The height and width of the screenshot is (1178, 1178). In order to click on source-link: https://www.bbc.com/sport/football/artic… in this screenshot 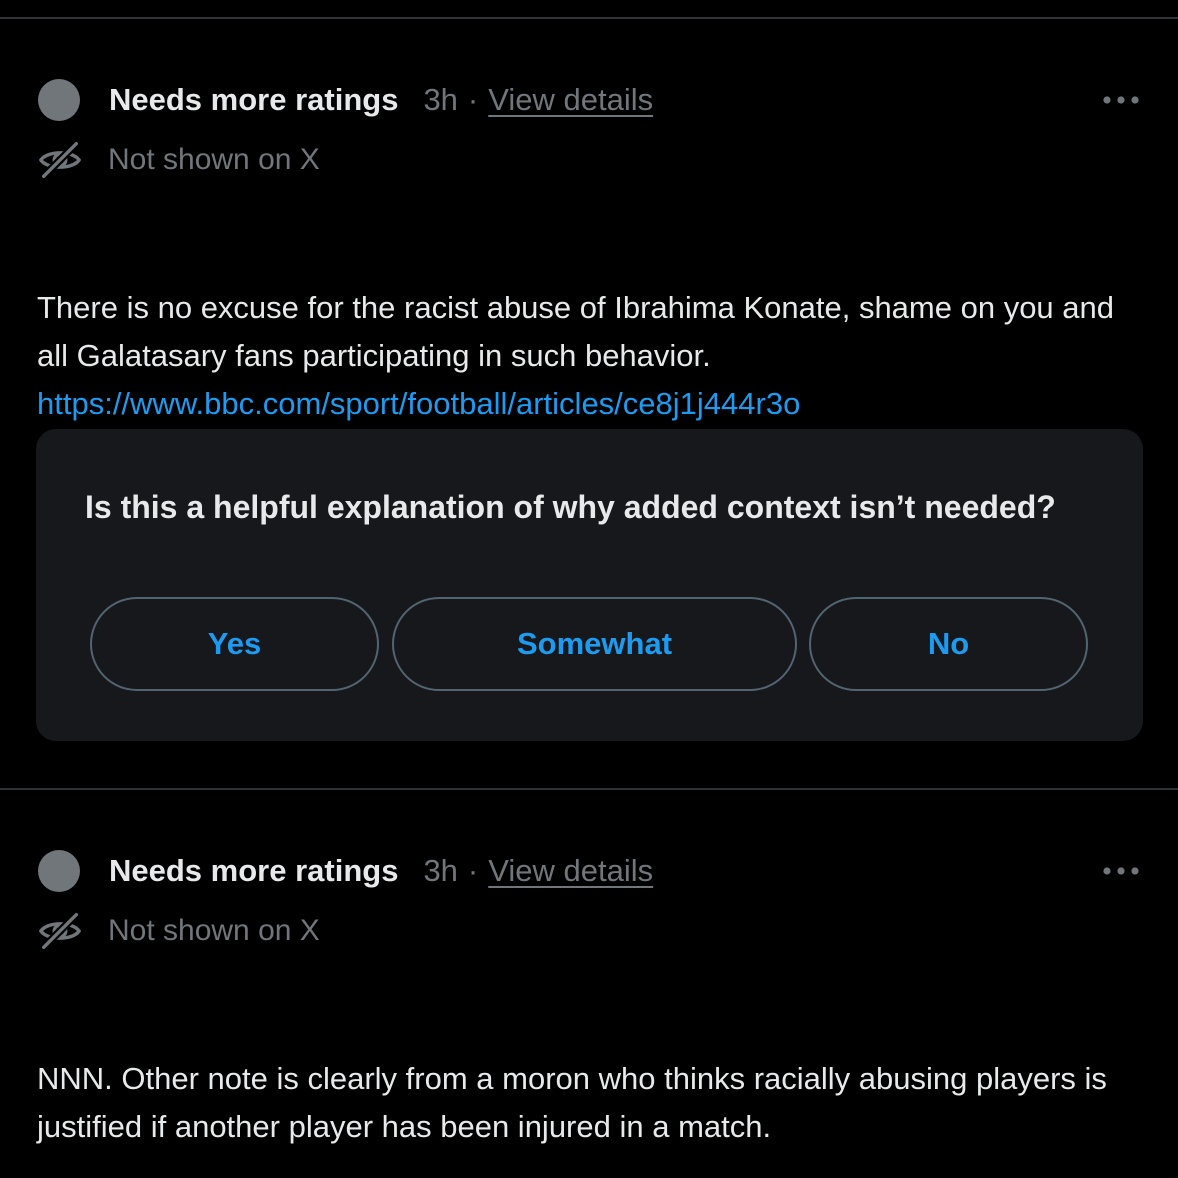, I will do `click(589, 404)`.